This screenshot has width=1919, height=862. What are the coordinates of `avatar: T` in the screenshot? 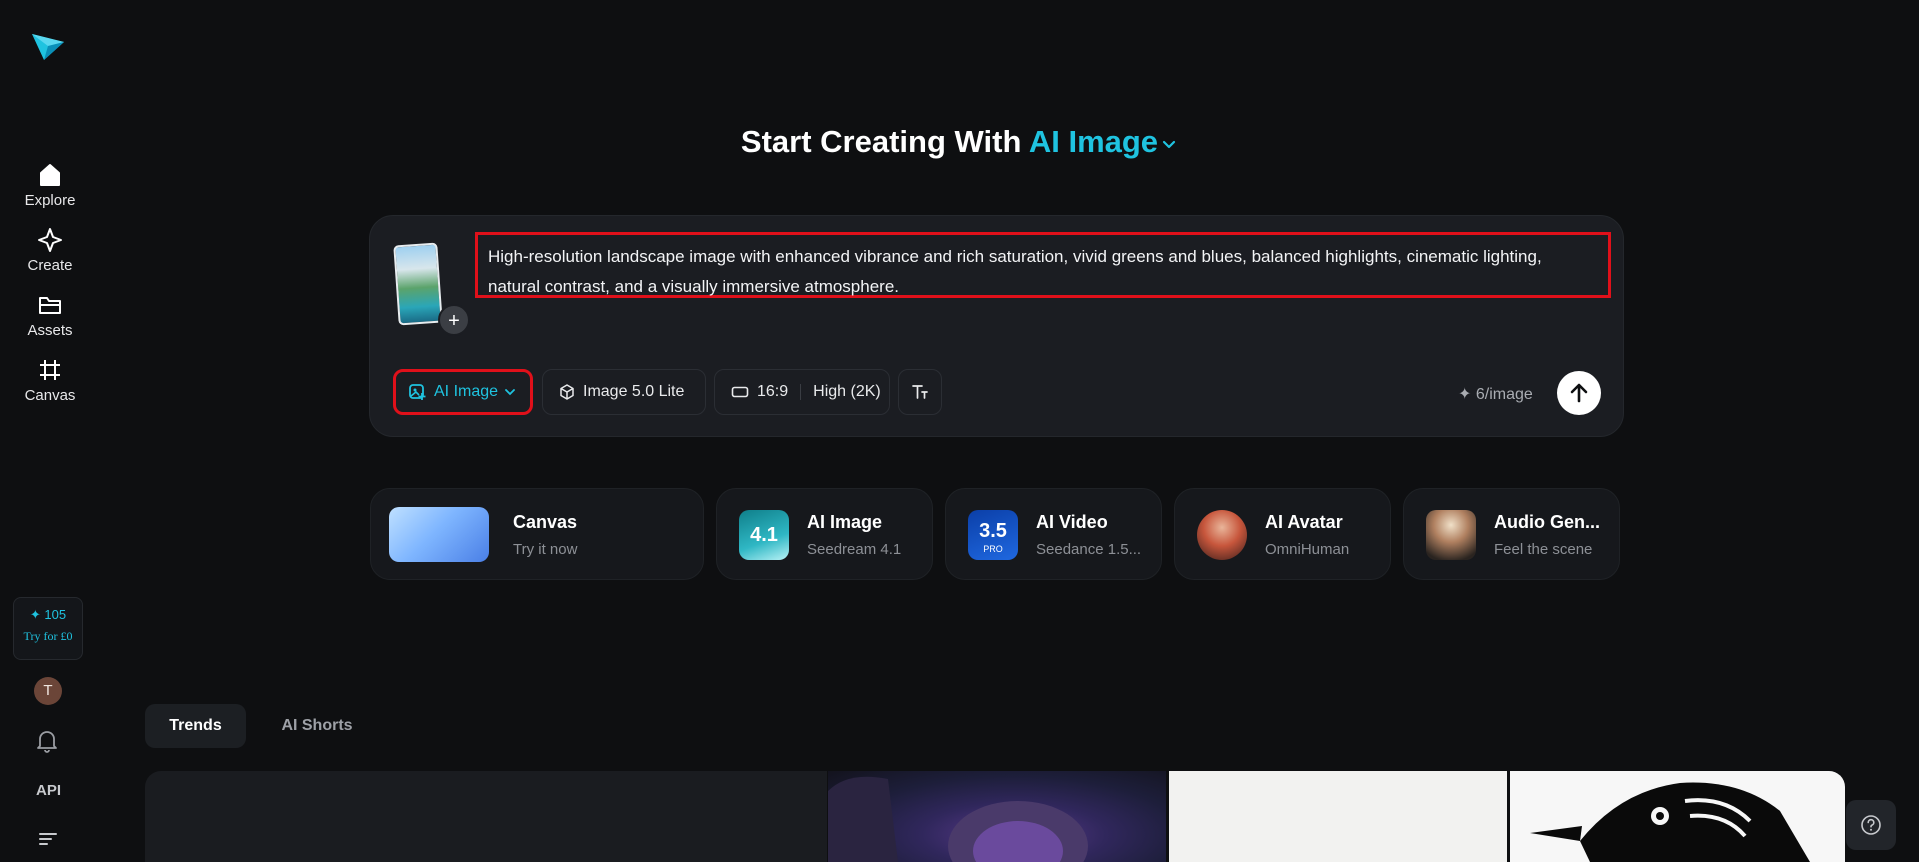 It's located at (48, 691).